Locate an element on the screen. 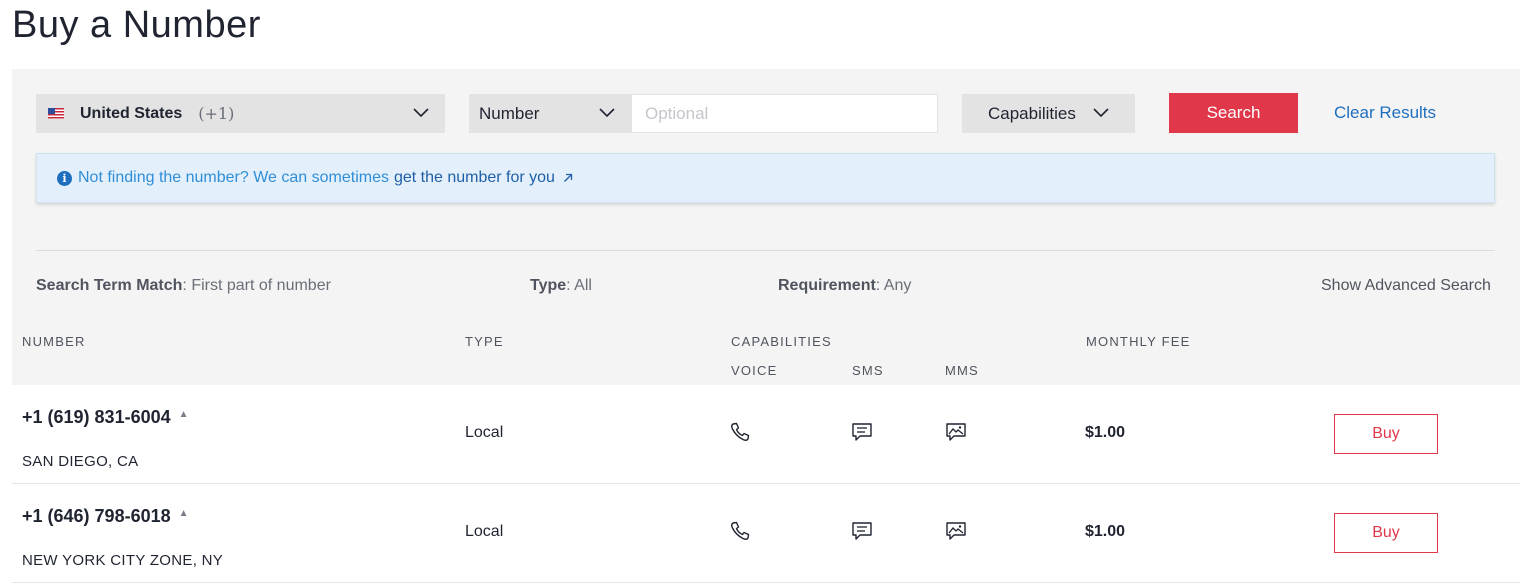  phone-number: +1 (646) 798-6018 ▲ is located at coordinates (105, 516).